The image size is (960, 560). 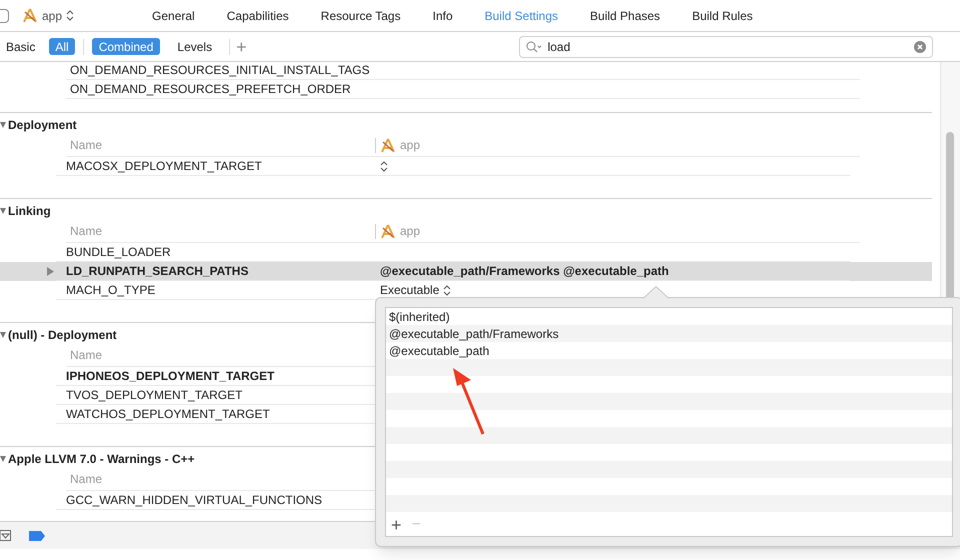 I want to click on tab: Capabilities, so click(x=257, y=15).